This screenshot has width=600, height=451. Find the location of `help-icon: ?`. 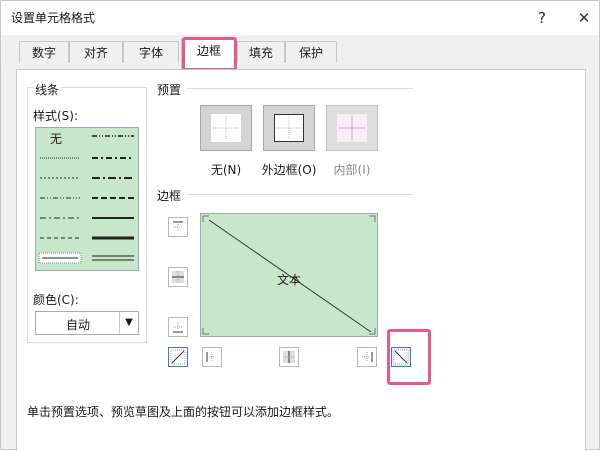

help-icon: ? is located at coordinates (542, 18).